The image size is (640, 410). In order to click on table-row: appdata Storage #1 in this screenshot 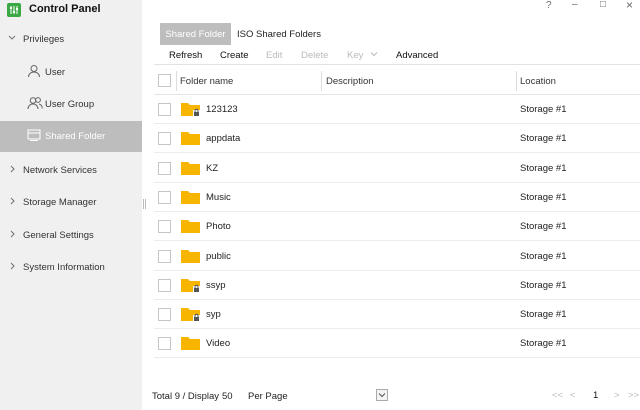, I will do `click(397, 139)`.